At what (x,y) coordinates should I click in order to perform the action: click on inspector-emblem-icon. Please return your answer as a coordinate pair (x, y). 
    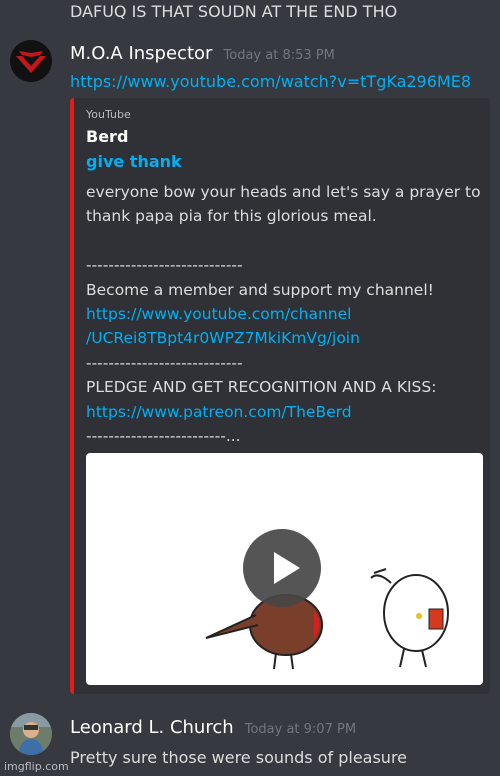
    Looking at the image, I should click on (31, 61).